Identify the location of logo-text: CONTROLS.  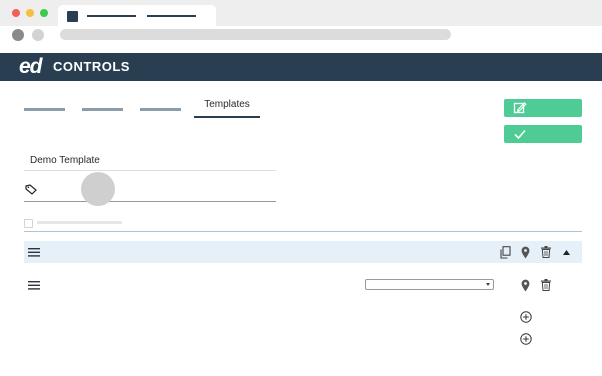
(91, 66).